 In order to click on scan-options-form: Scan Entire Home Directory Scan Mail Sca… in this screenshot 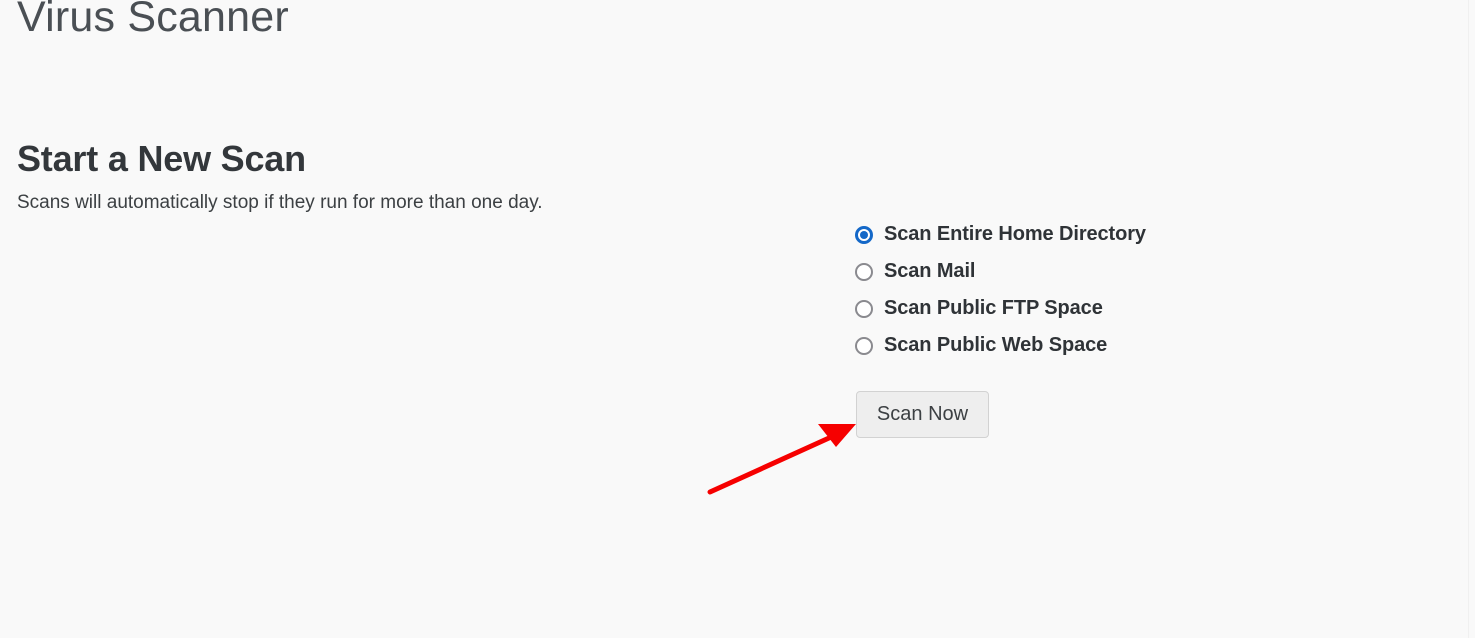, I will do `click(1065, 290)`.